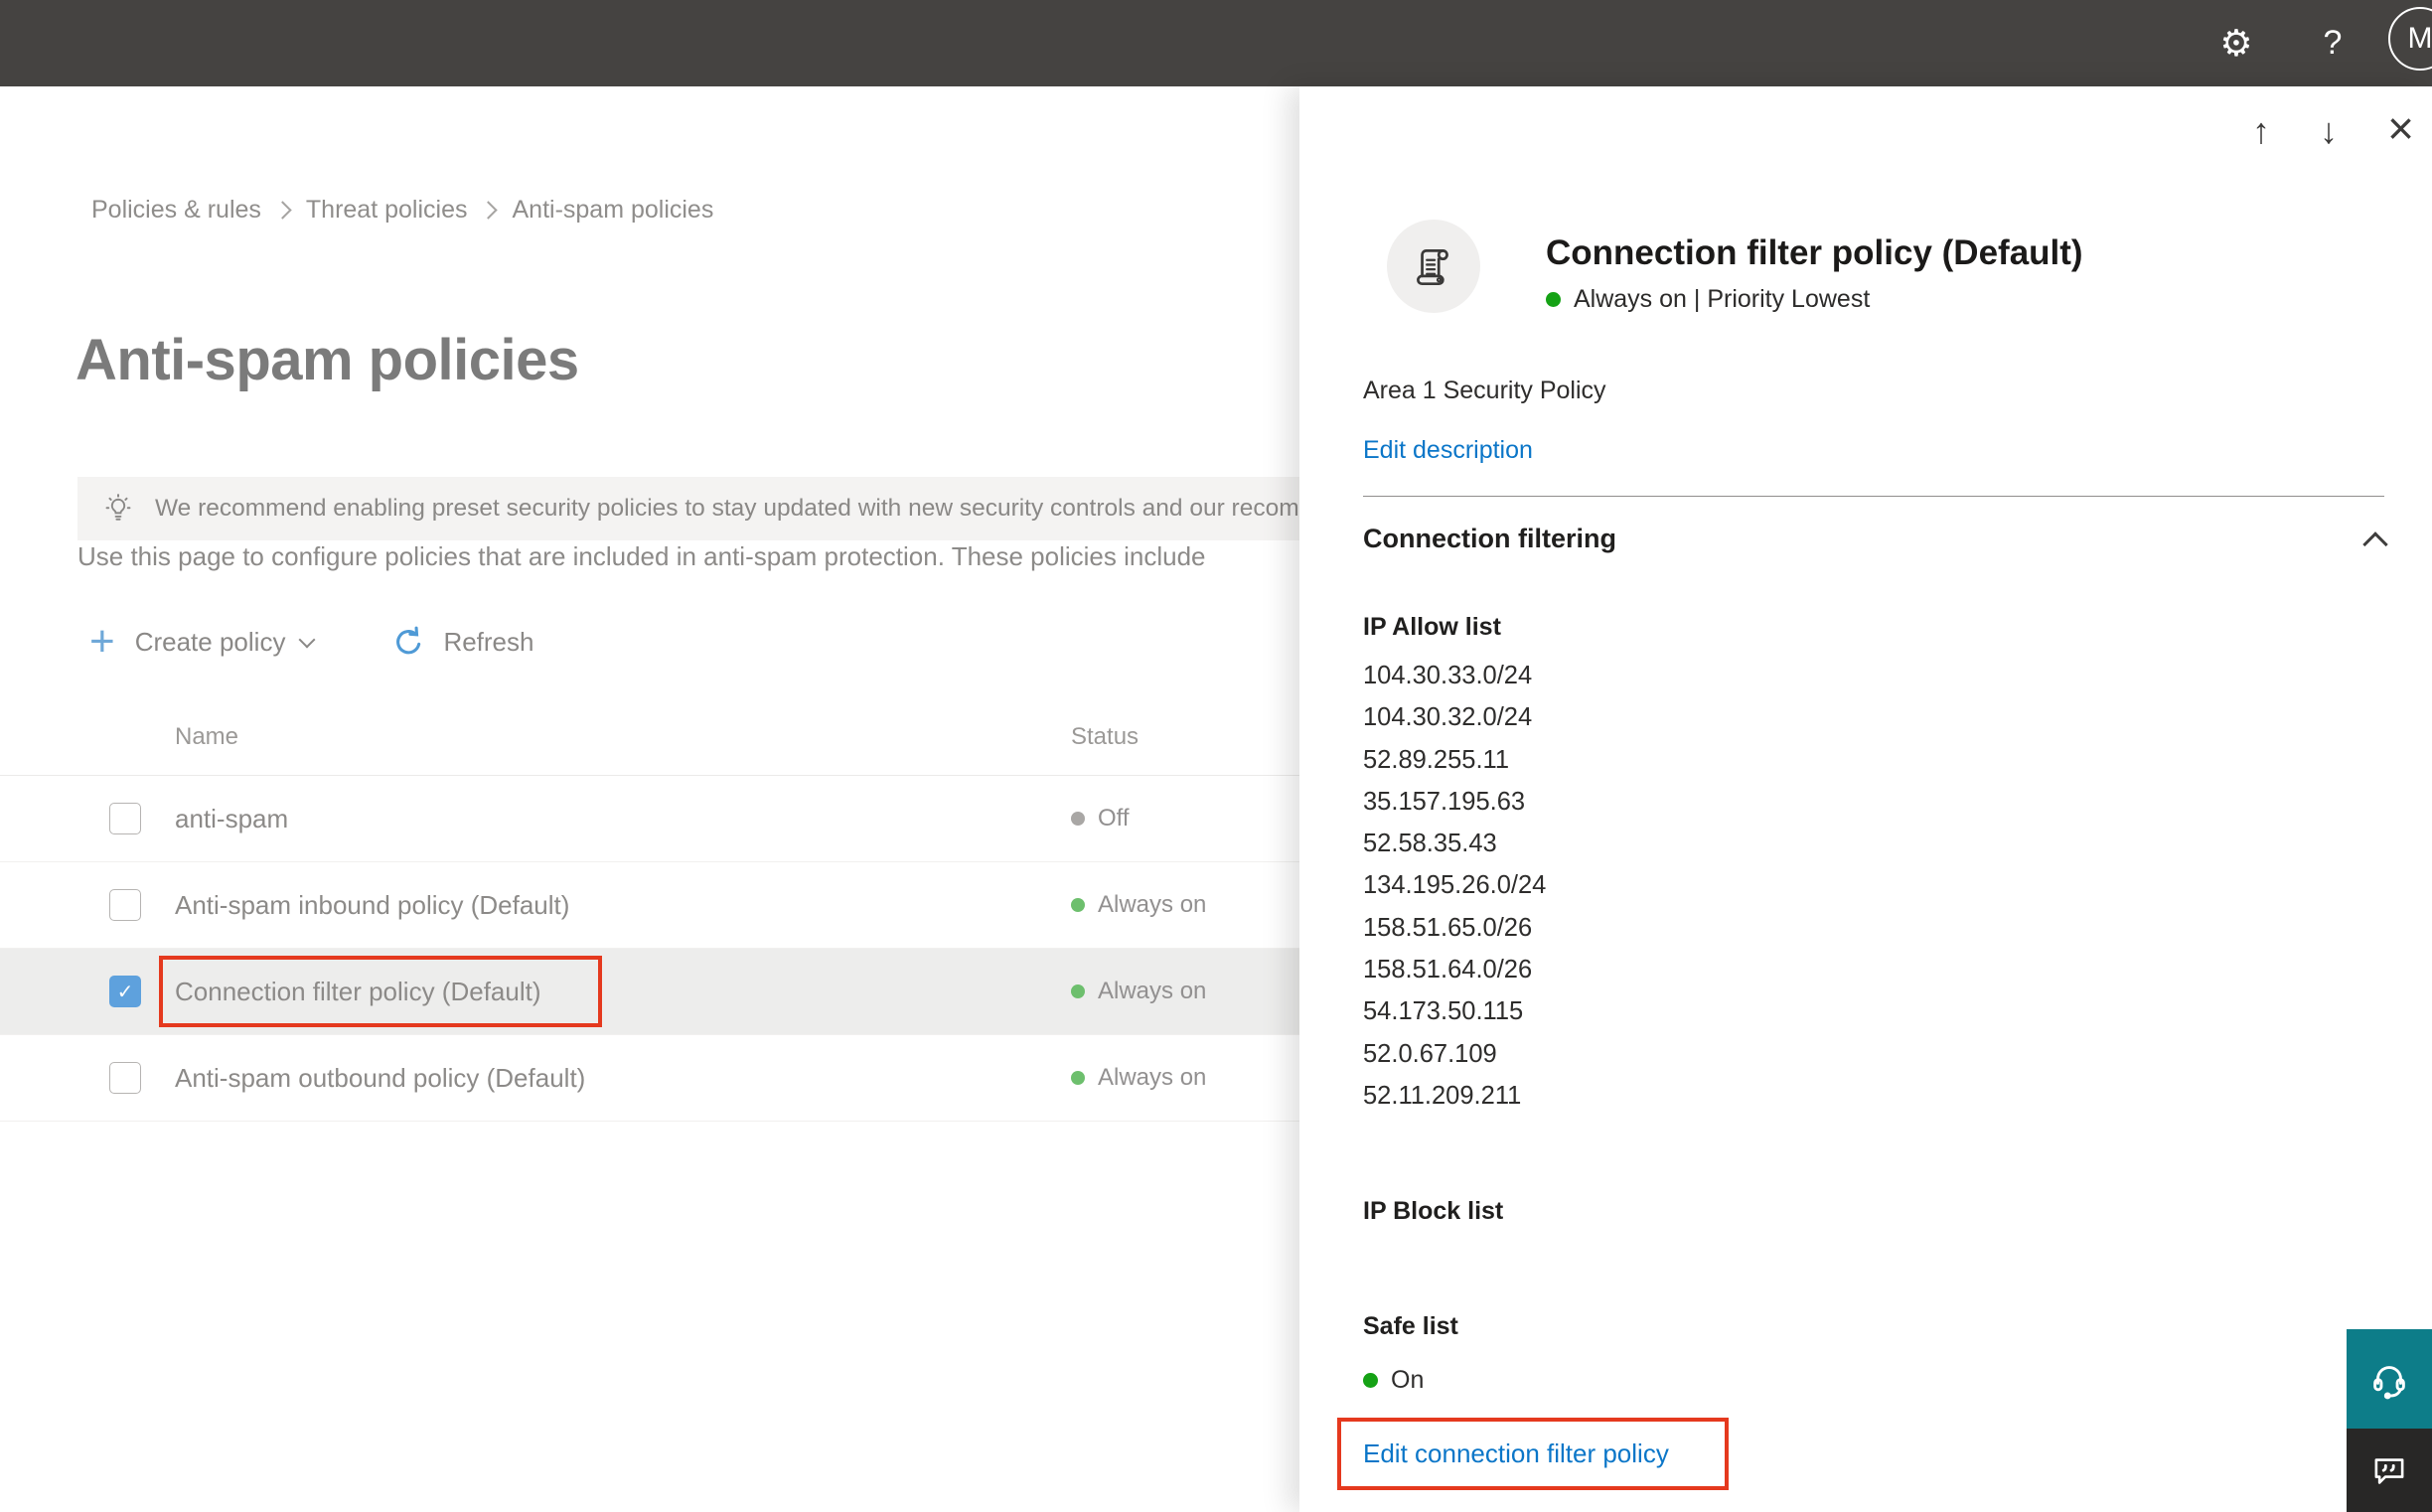 The width and height of the screenshot is (2432, 1512). What do you see at coordinates (2389, 1383) in the screenshot?
I see `headset-icon` at bounding box center [2389, 1383].